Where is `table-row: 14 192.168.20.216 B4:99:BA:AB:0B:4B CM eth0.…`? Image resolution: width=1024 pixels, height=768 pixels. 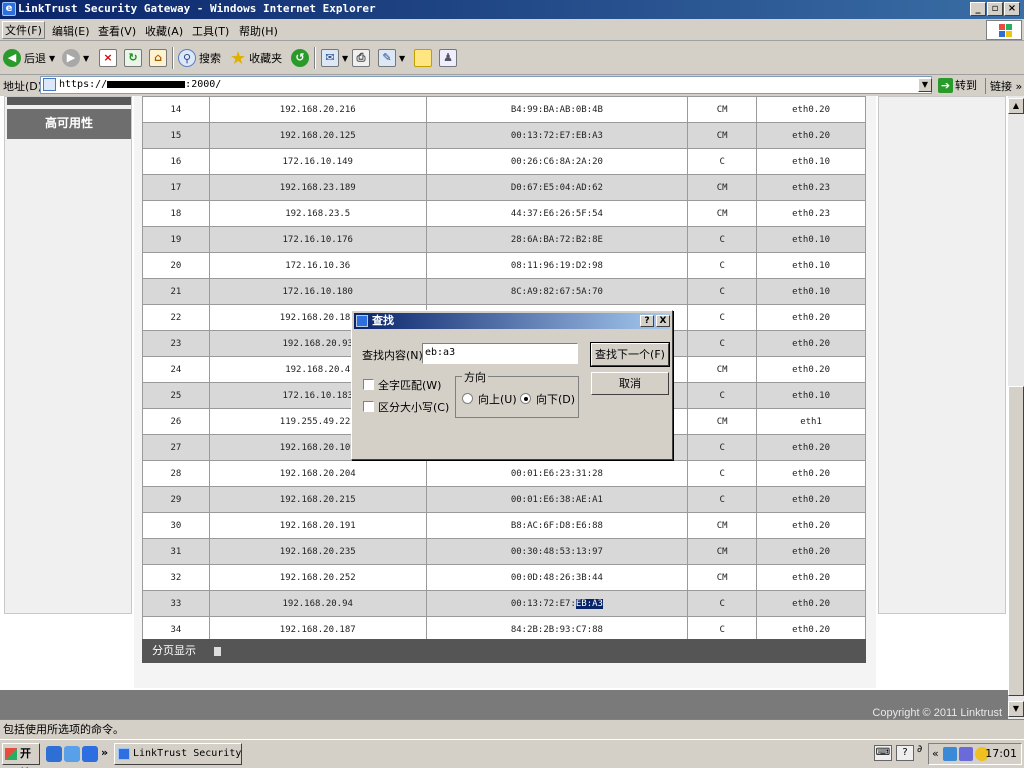 table-row: 14 192.168.20.216 B4:99:BA:AB:0B:4B CM eth0.… is located at coordinates (504, 109).